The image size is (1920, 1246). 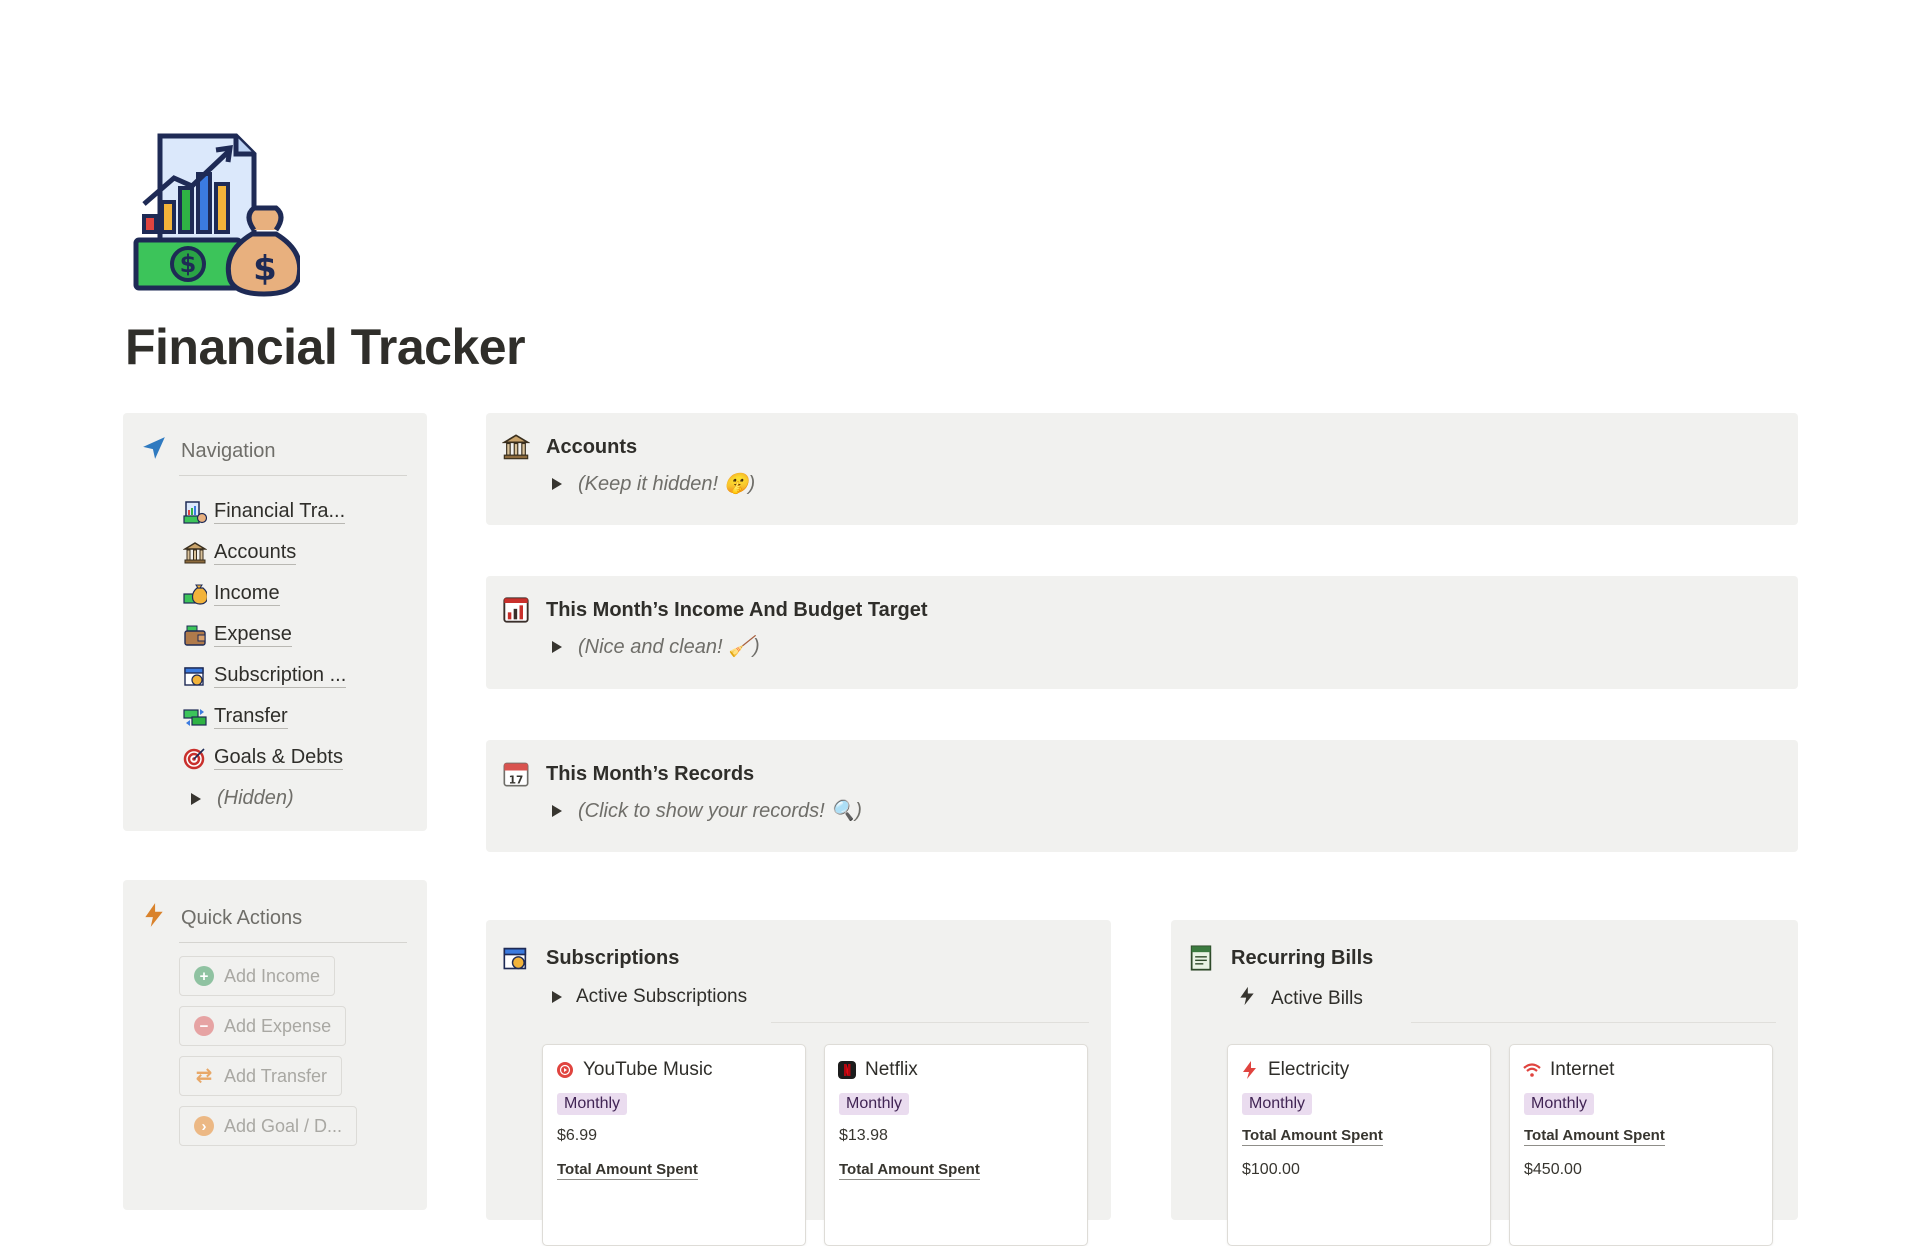 What do you see at coordinates (662, 996) in the screenshot?
I see `view-label: Active Subscriptions` at bounding box center [662, 996].